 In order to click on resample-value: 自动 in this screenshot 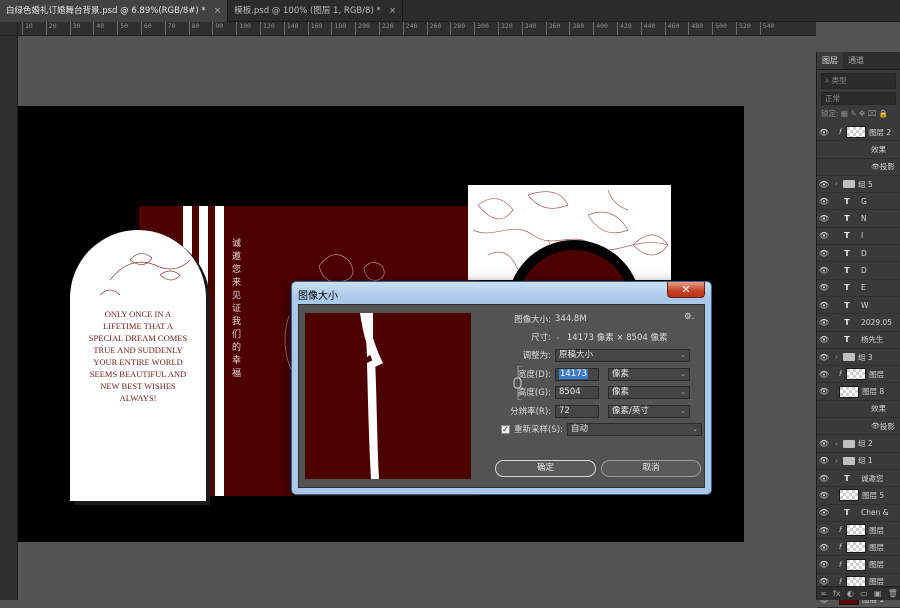, I will do `click(580, 428)`.